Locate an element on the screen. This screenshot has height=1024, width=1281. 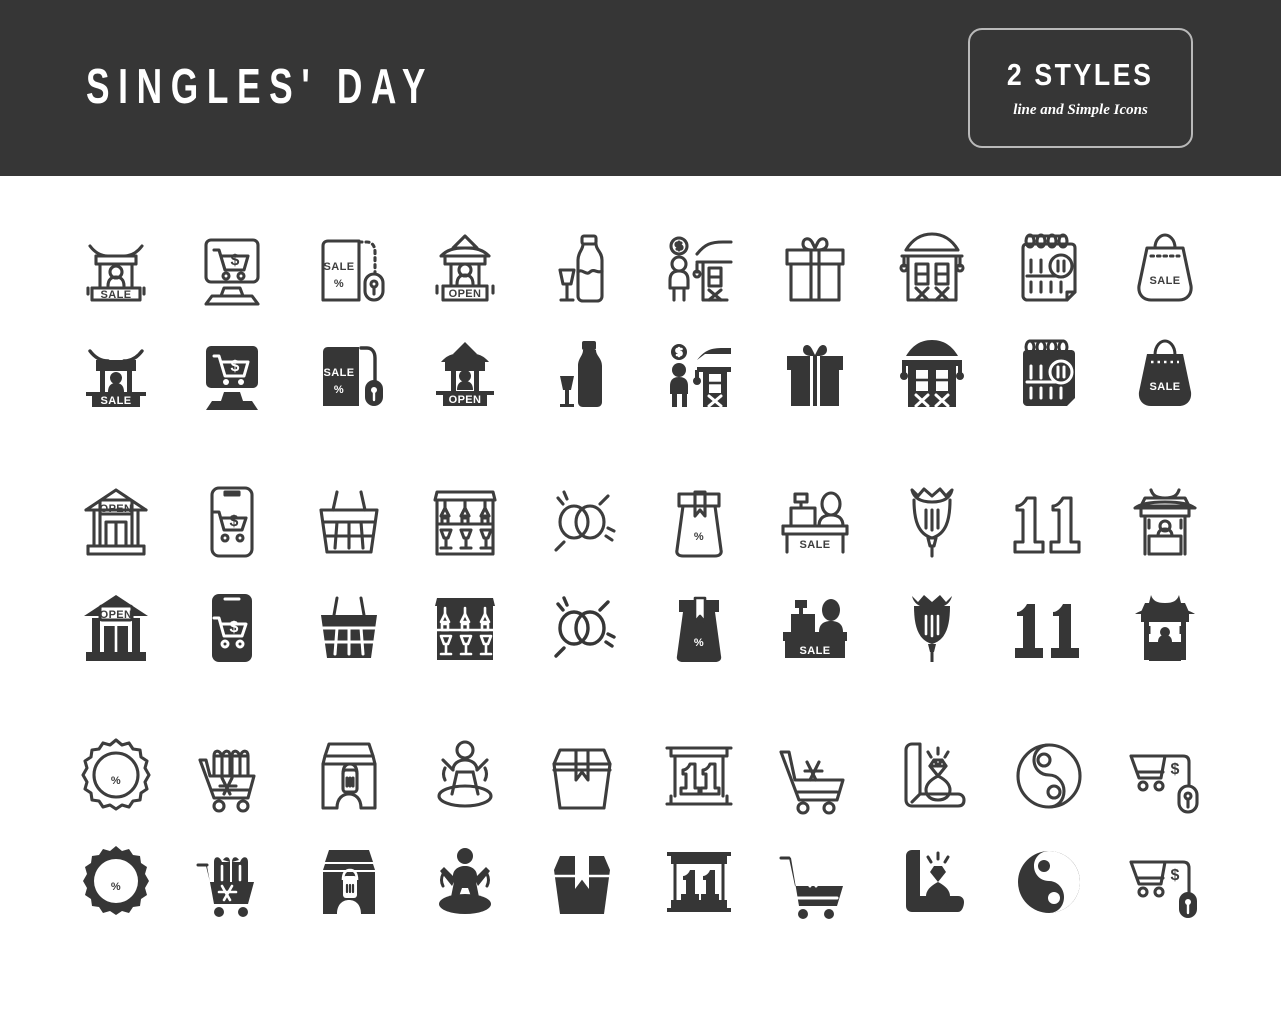
styles-badge: 2 STYLES line and Simple Icons is located at coordinates (1080, 88).